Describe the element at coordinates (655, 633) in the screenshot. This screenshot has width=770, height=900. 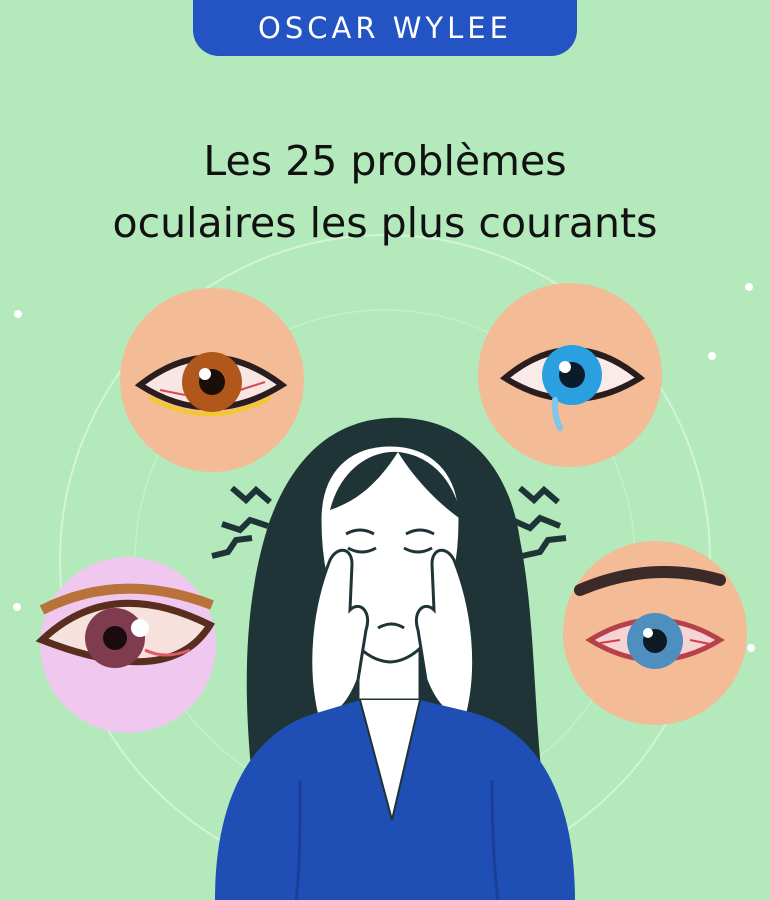
I see `bloodshot-blue-eye-icon` at that location.